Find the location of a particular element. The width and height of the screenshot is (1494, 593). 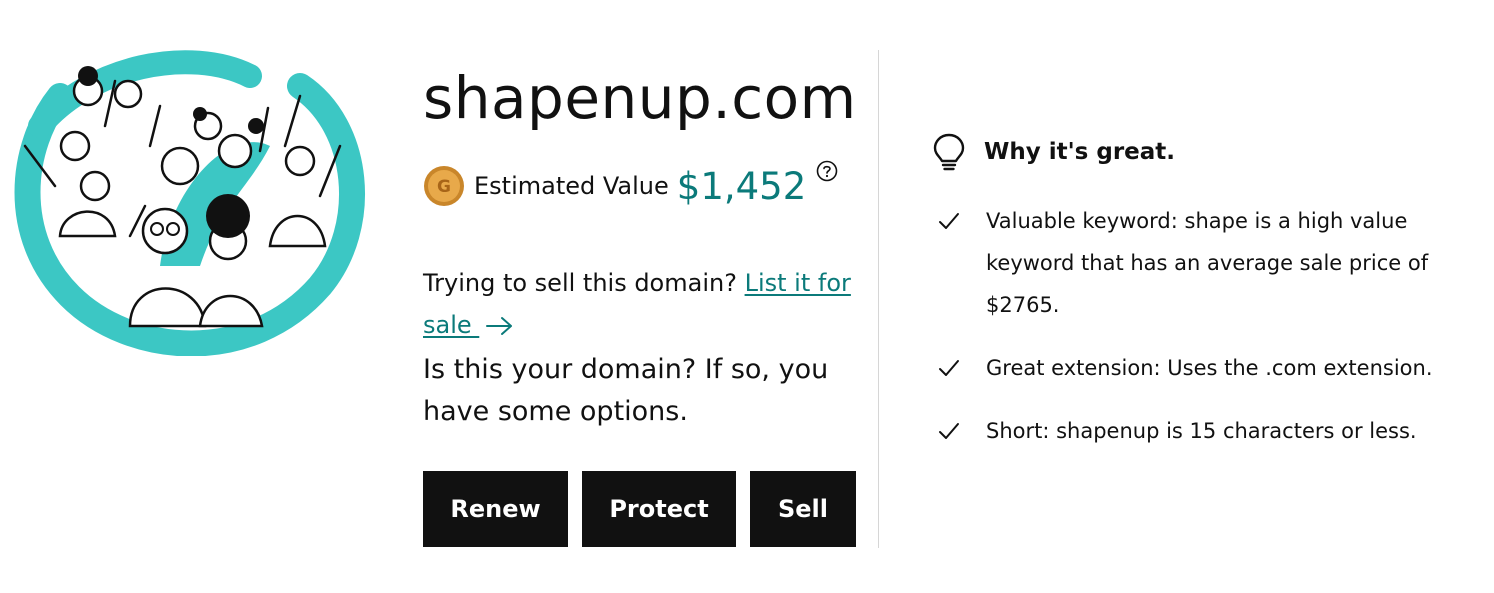

estimated-value-row: G Estimated Value $1,452 is located at coordinates (630, 186).